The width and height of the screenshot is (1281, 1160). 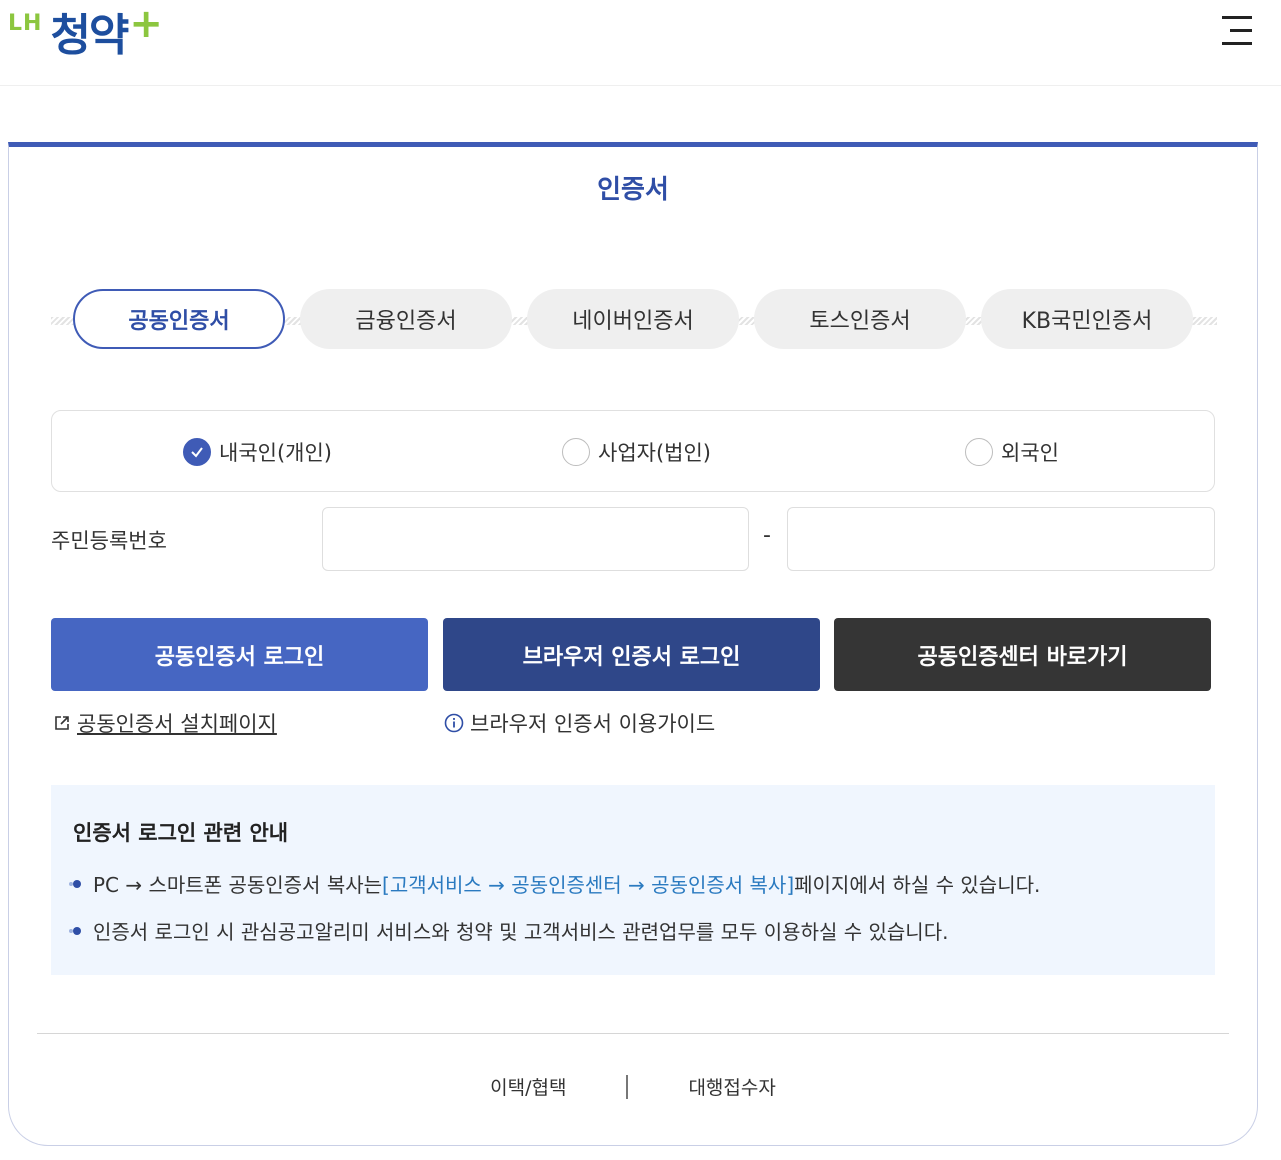 I want to click on hamburger-menu-icon, so click(x=1237, y=31).